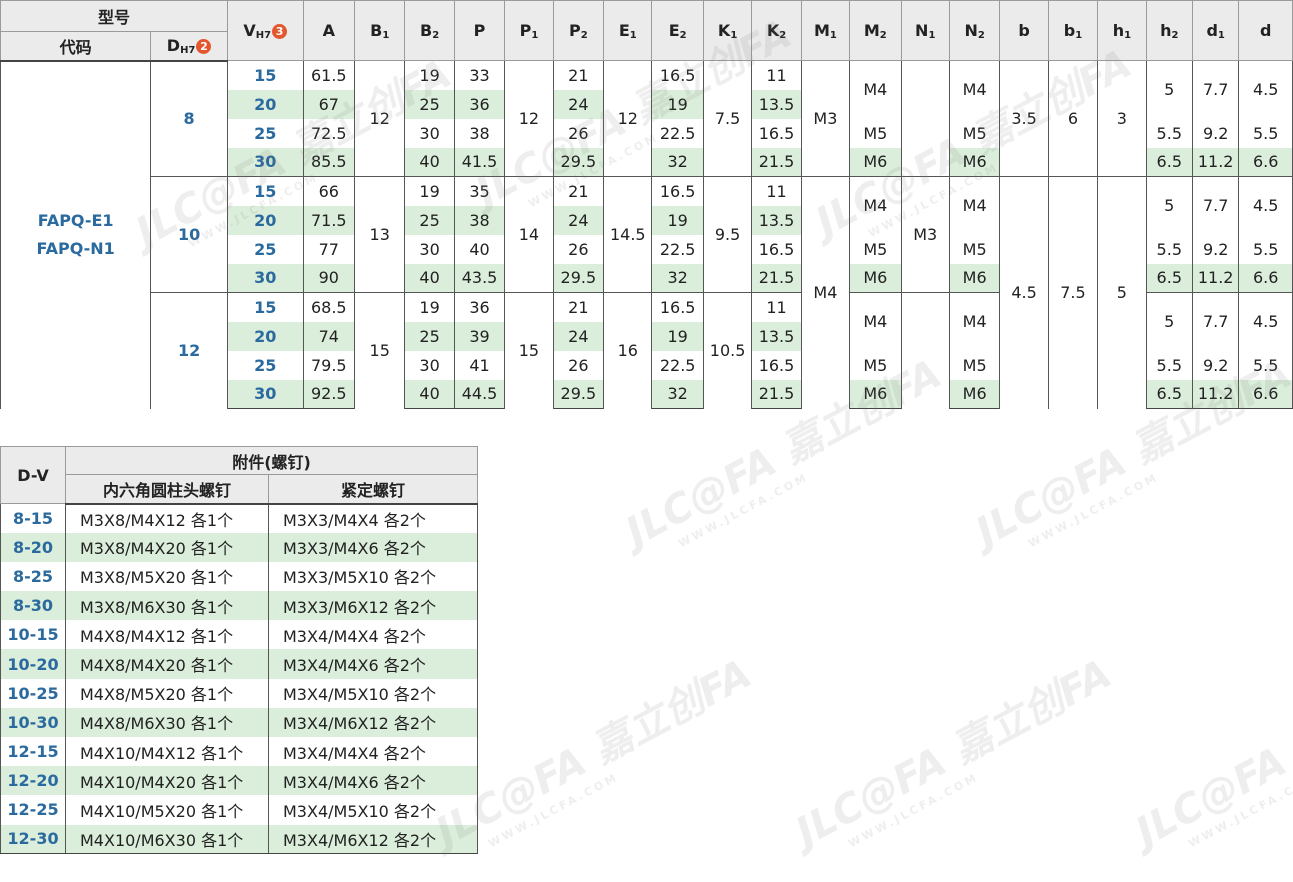 Image resolution: width=1293 pixels, height=882 pixels. Describe the element at coordinates (328, 30) in the screenshot. I see `col-header: A` at that location.